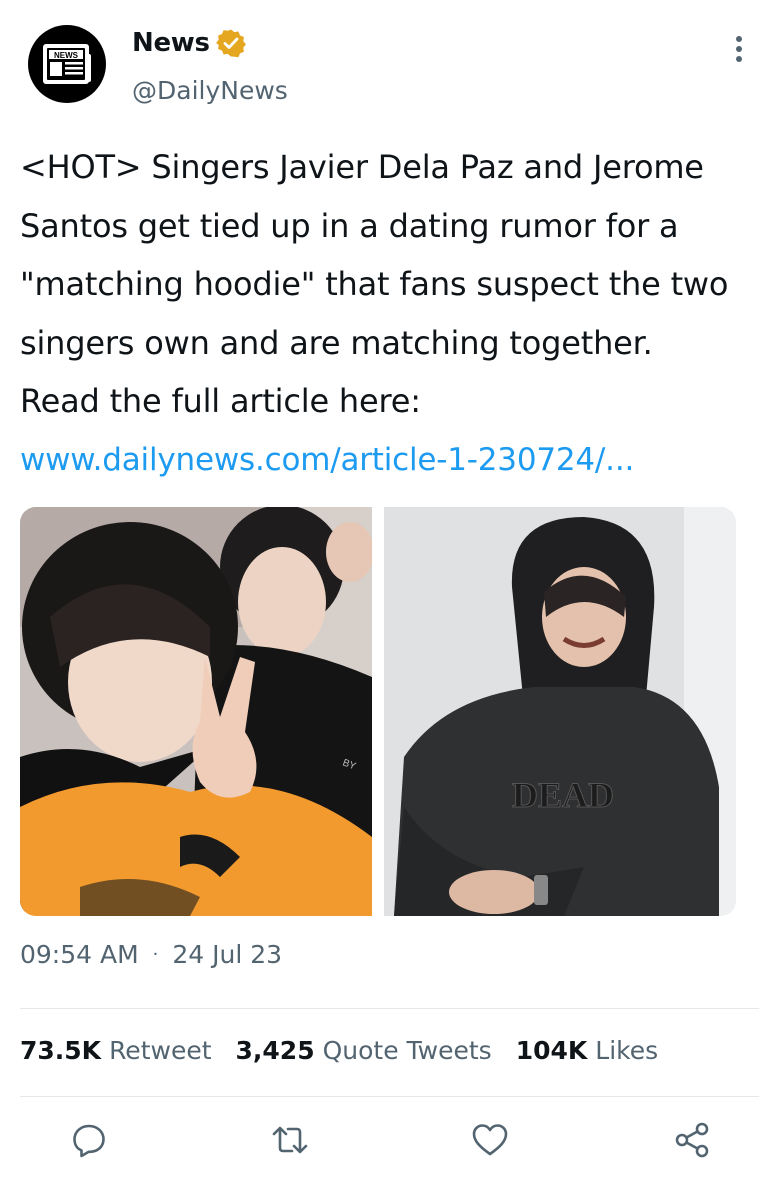  I want to click on reply-icon, so click(89, 1140).